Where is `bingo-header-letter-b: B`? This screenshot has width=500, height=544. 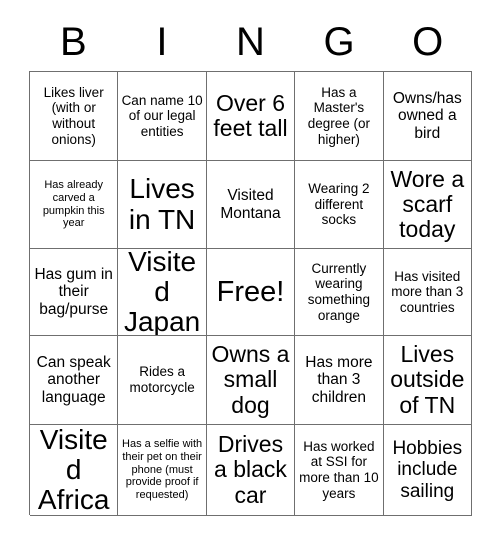 bingo-header-letter-b: B is located at coordinates (73, 42).